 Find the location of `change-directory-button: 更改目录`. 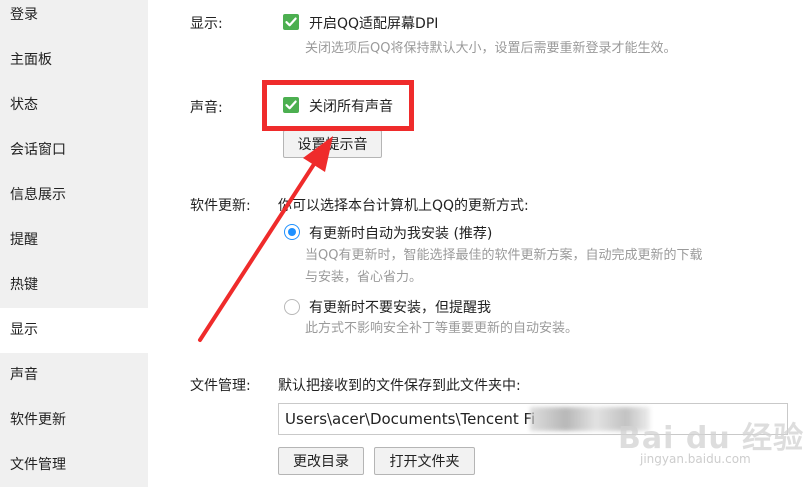

change-directory-button: 更改目录 is located at coordinates (321, 461).